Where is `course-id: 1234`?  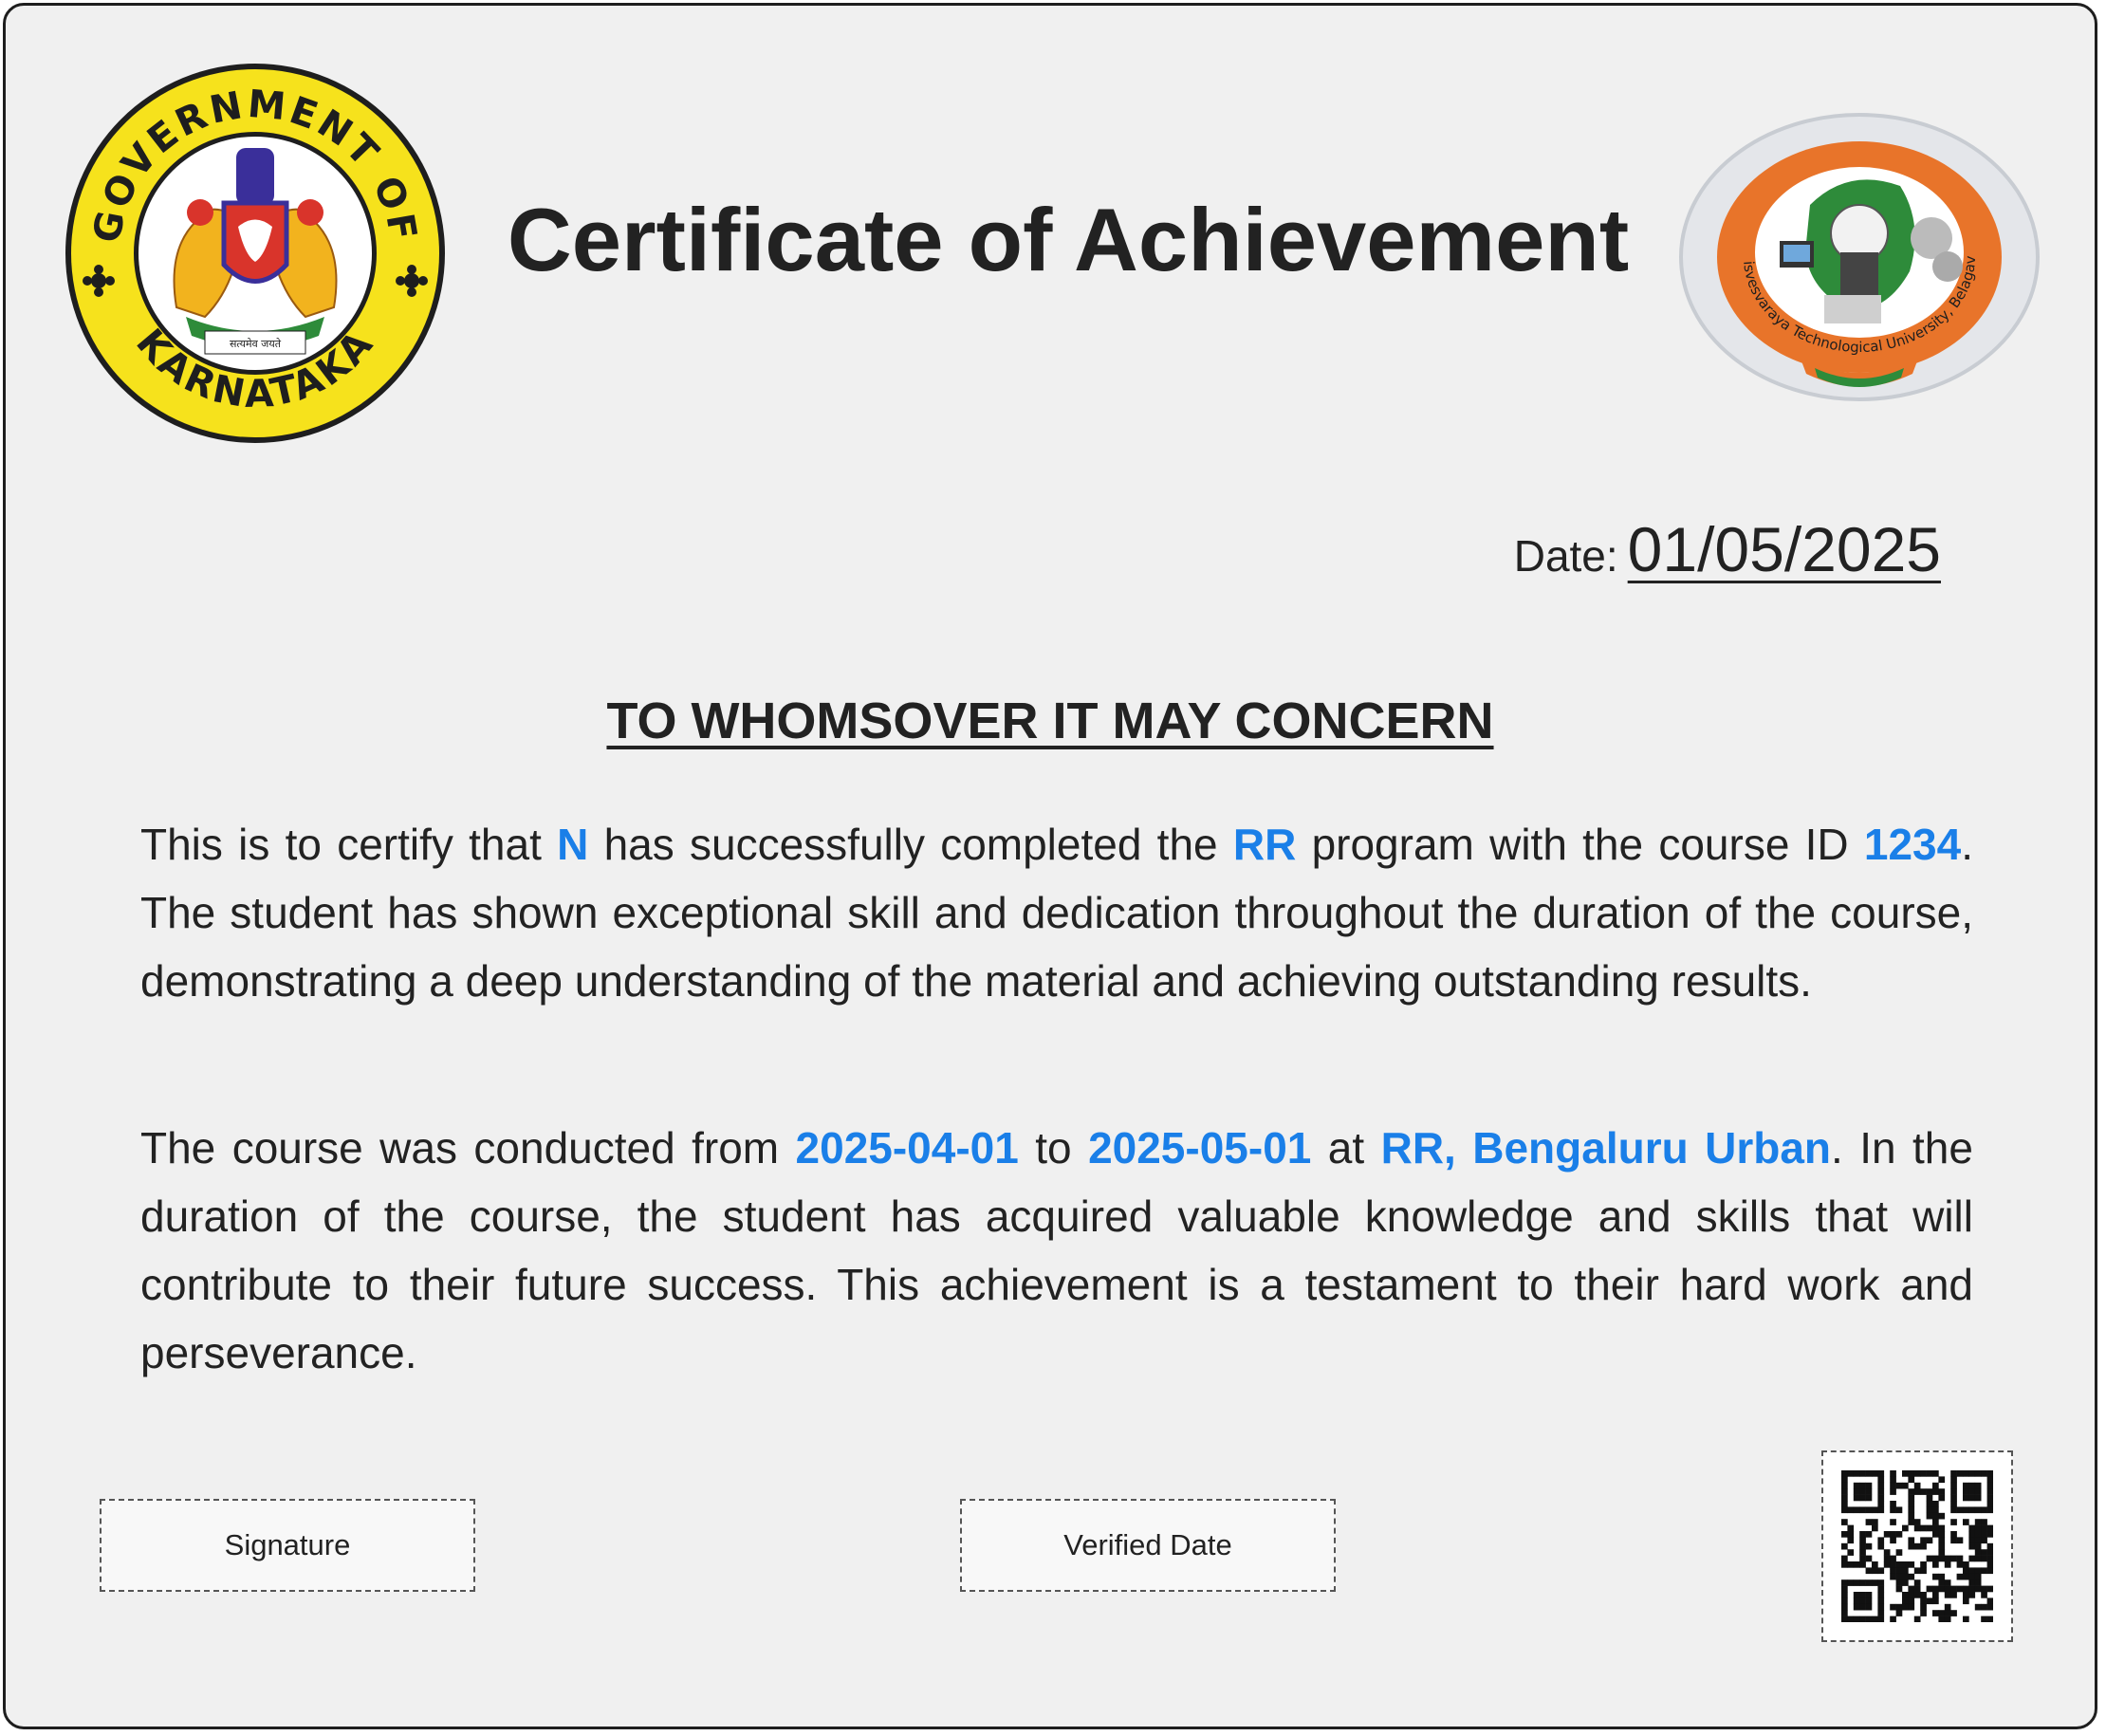 course-id: 1234 is located at coordinates (1913, 844).